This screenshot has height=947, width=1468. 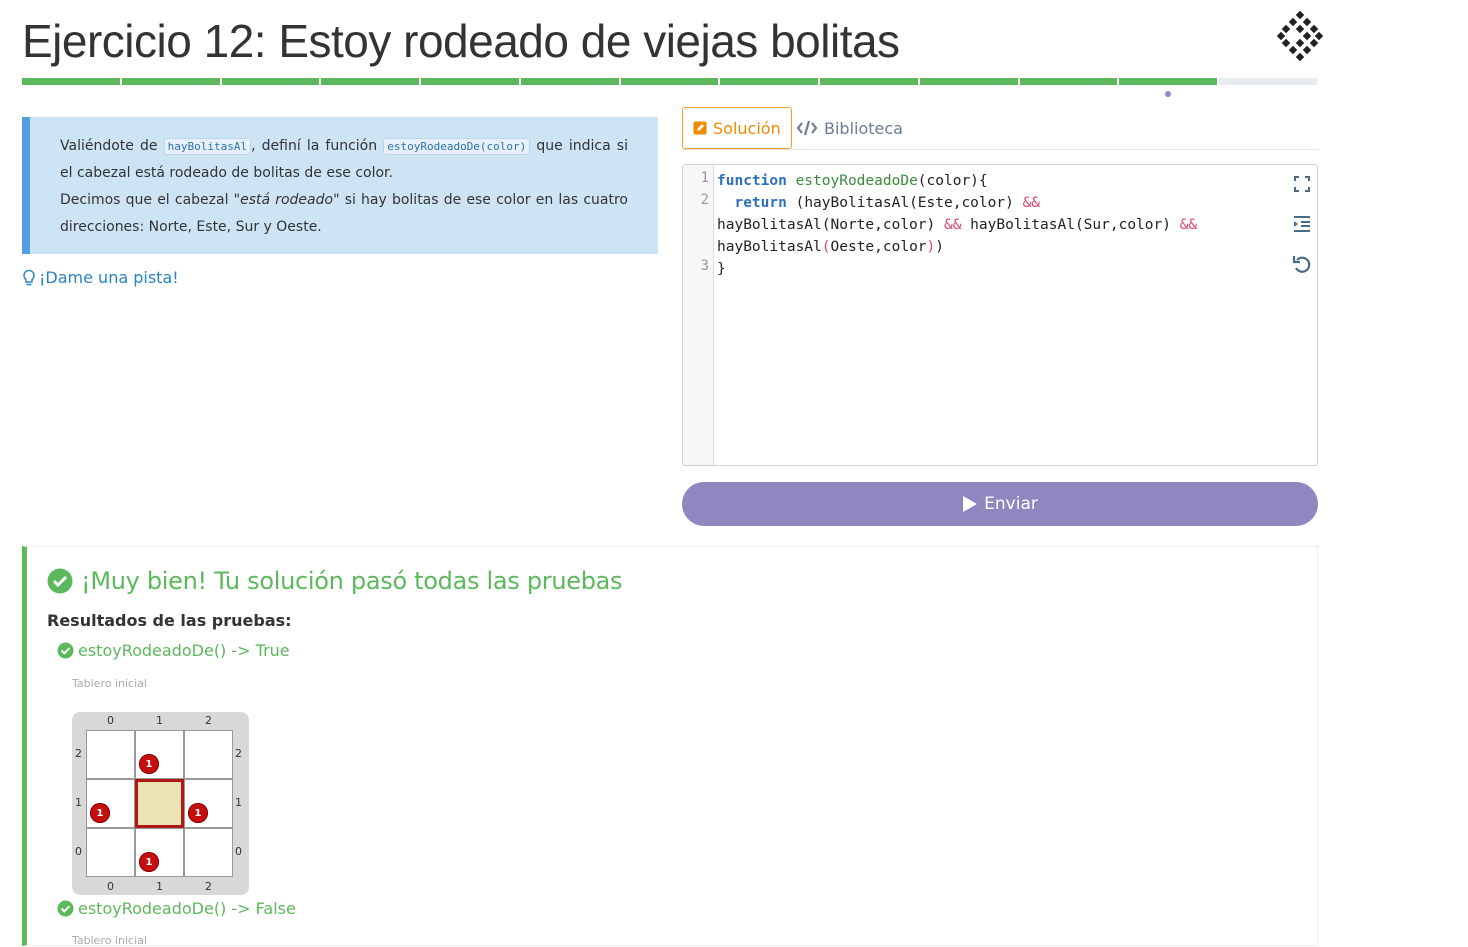 I want to click on line-number: 3, so click(x=704, y=266).